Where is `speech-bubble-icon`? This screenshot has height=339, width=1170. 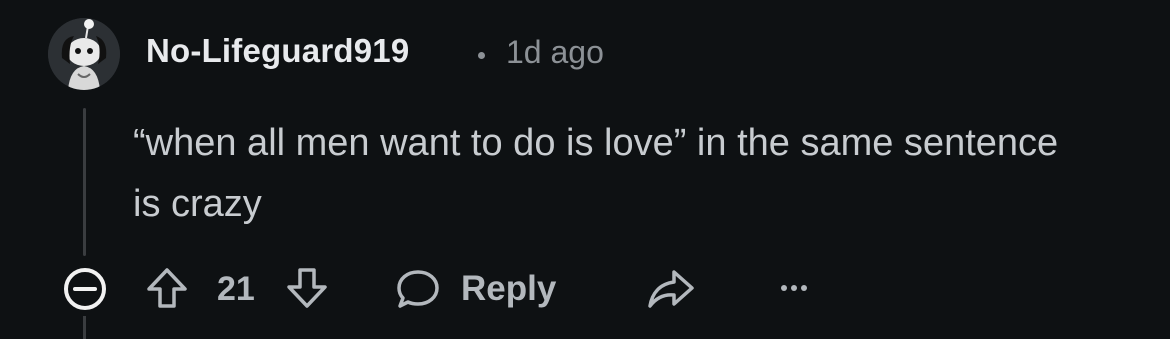 speech-bubble-icon is located at coordinates (418, 289).